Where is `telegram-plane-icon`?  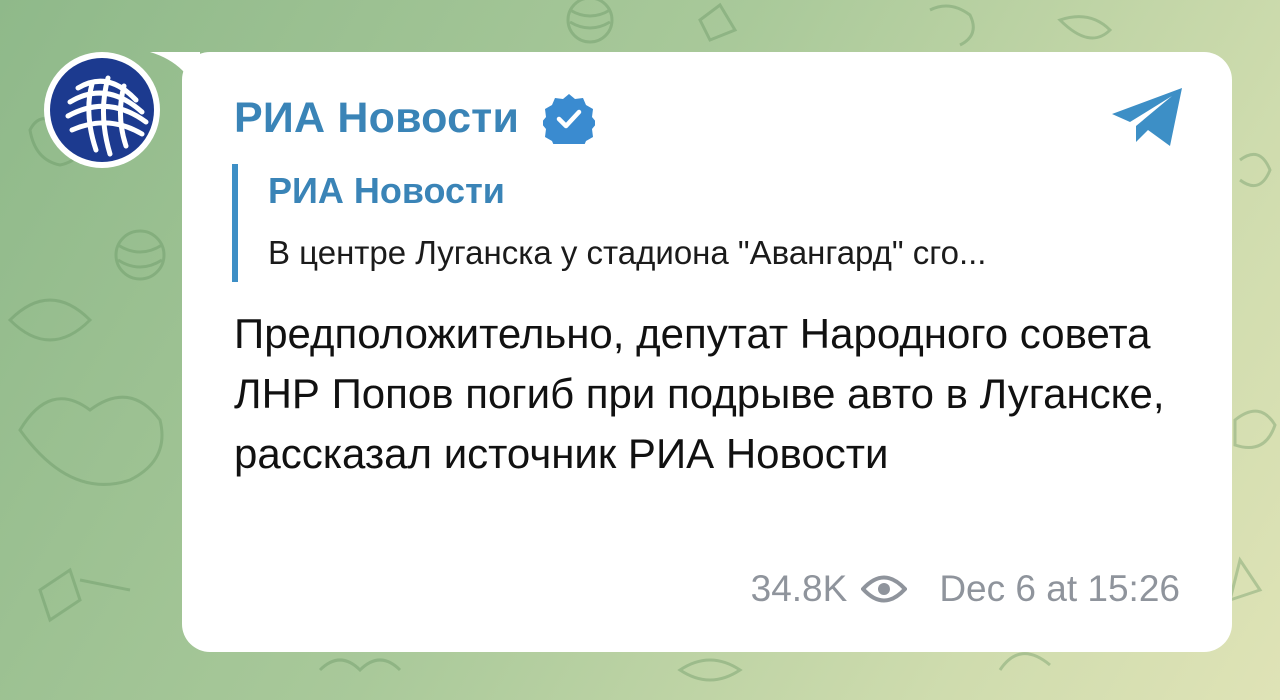
telegram-plane-icon is located at coordinates (1147, 117).